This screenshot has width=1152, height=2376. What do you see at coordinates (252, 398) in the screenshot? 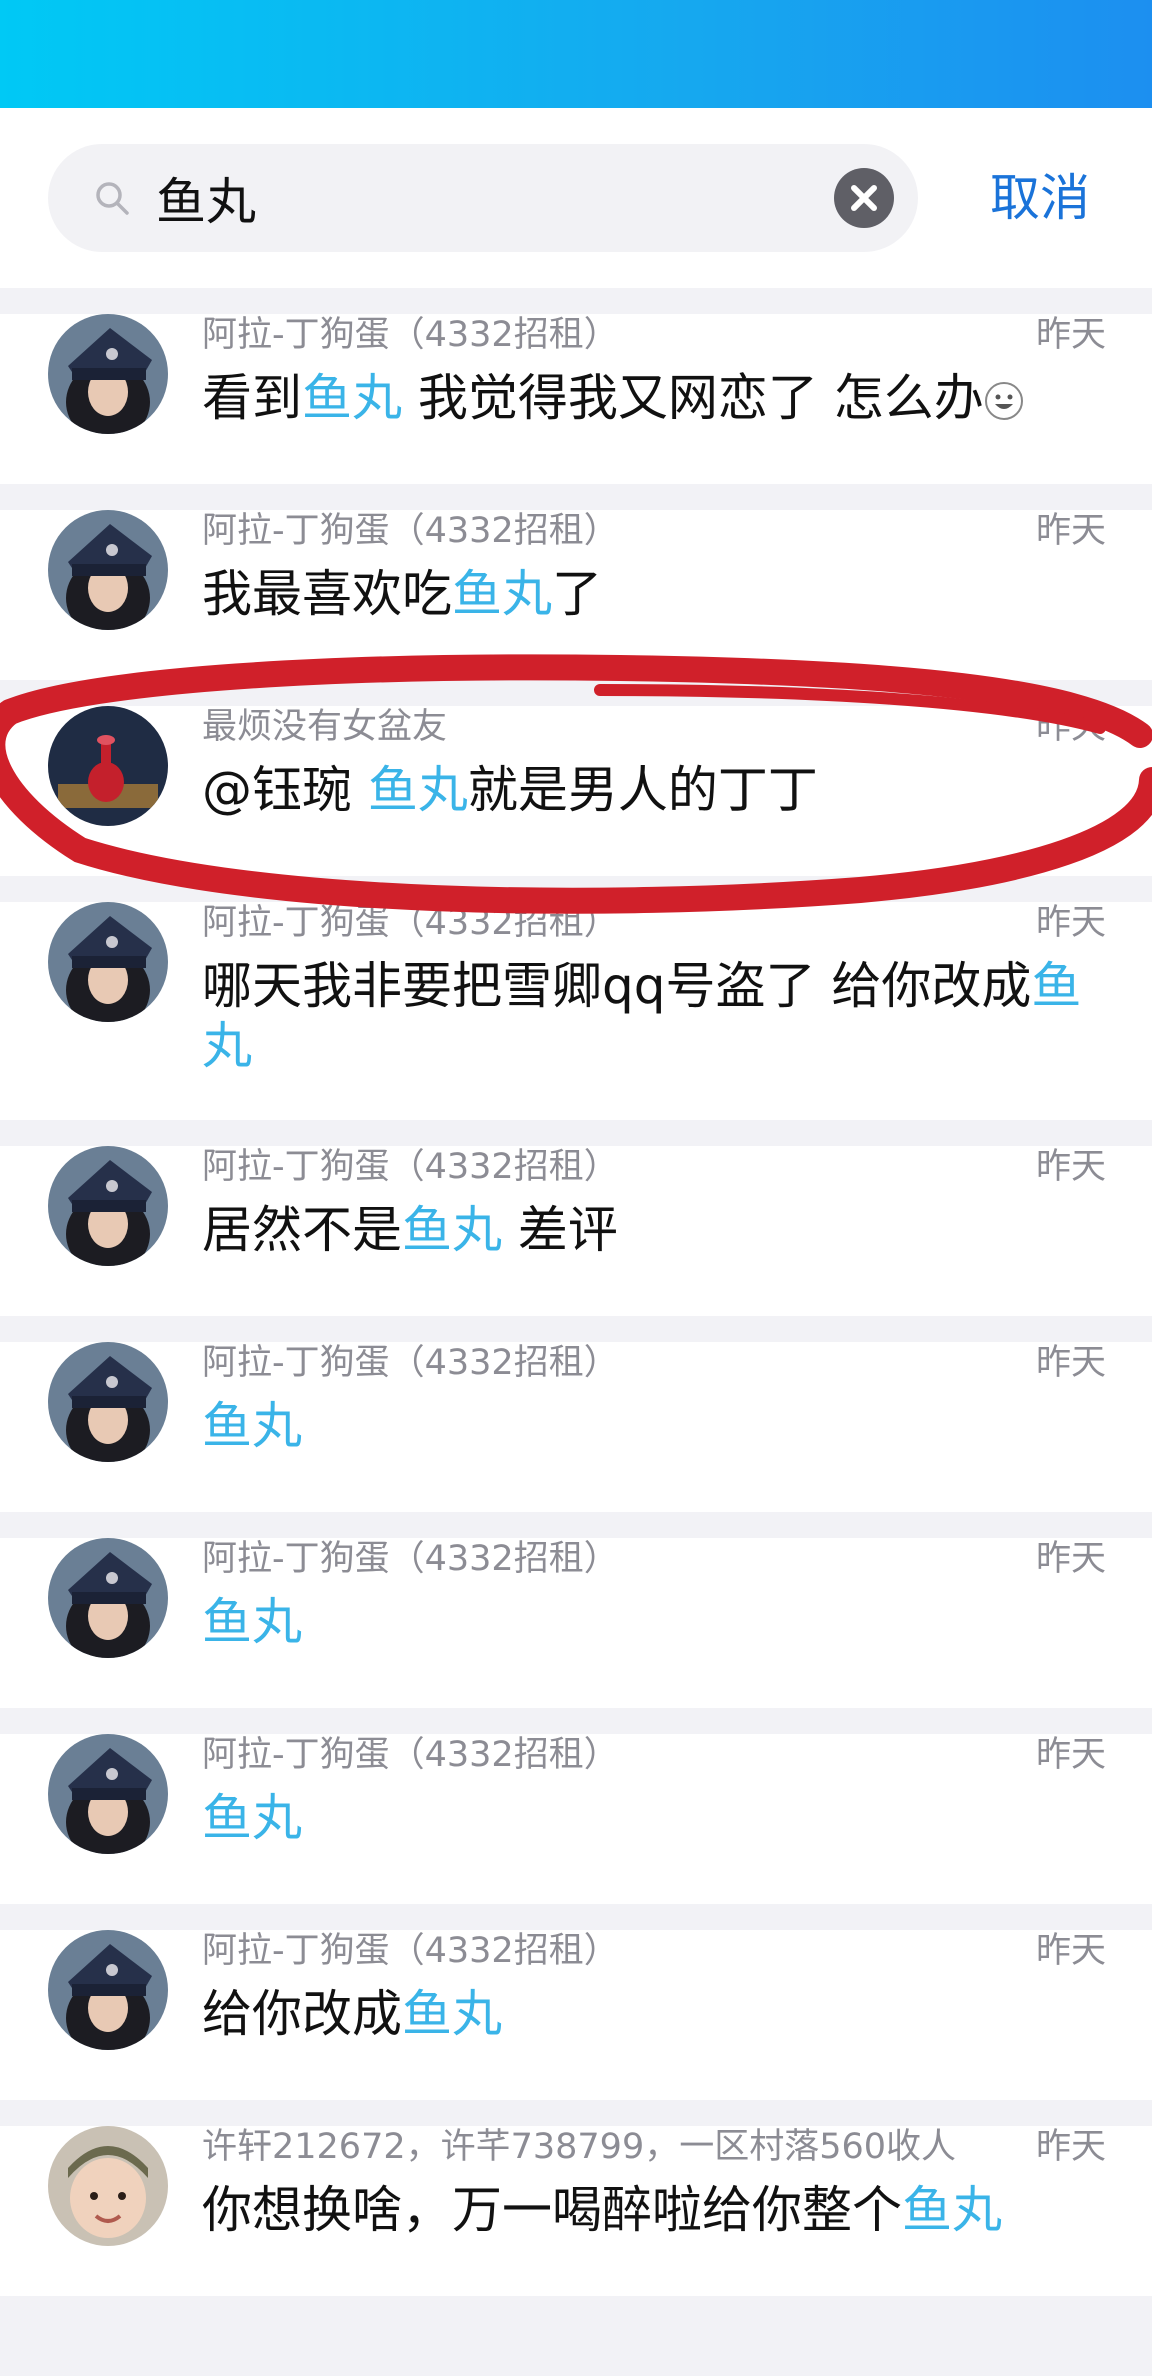
I see `message-fragment: 看到` at bounding box center [252, 398].